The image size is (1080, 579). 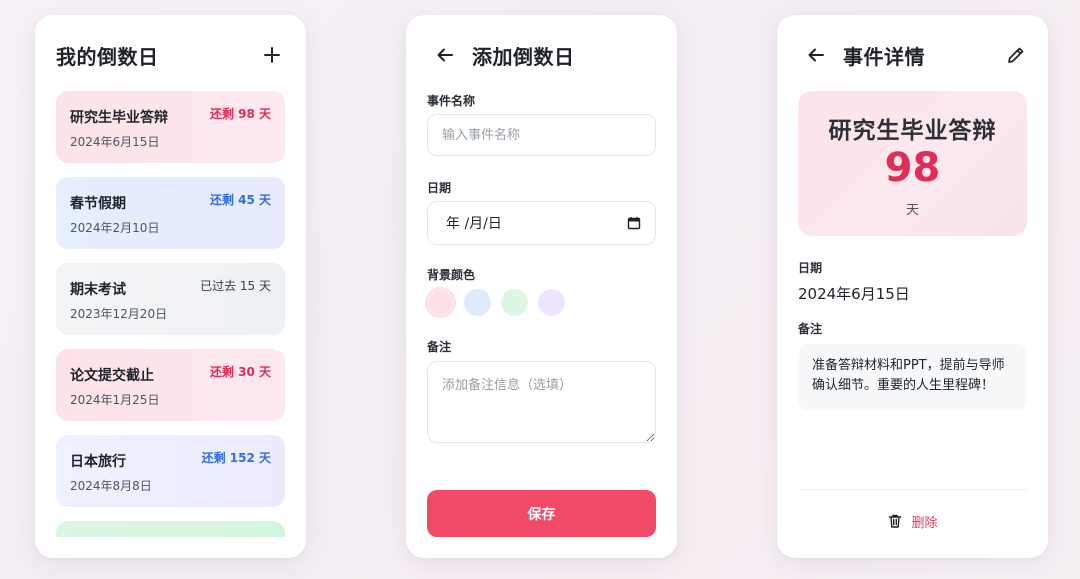 What do you see at coordinates (912, 210) in the screenshot?
I see `hero-days-unit: 天` at bounding box center [912, 210].